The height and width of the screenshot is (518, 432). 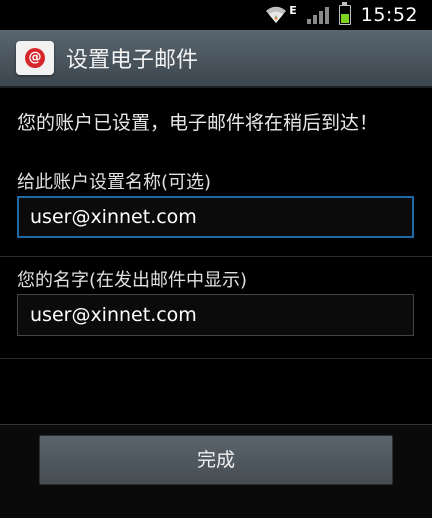 What do you see at coordinates (132, 280) in the screenshot?
I see `your-name-label: 您的名字(在发出邮件中显示)` at bounding box center [132, 280].